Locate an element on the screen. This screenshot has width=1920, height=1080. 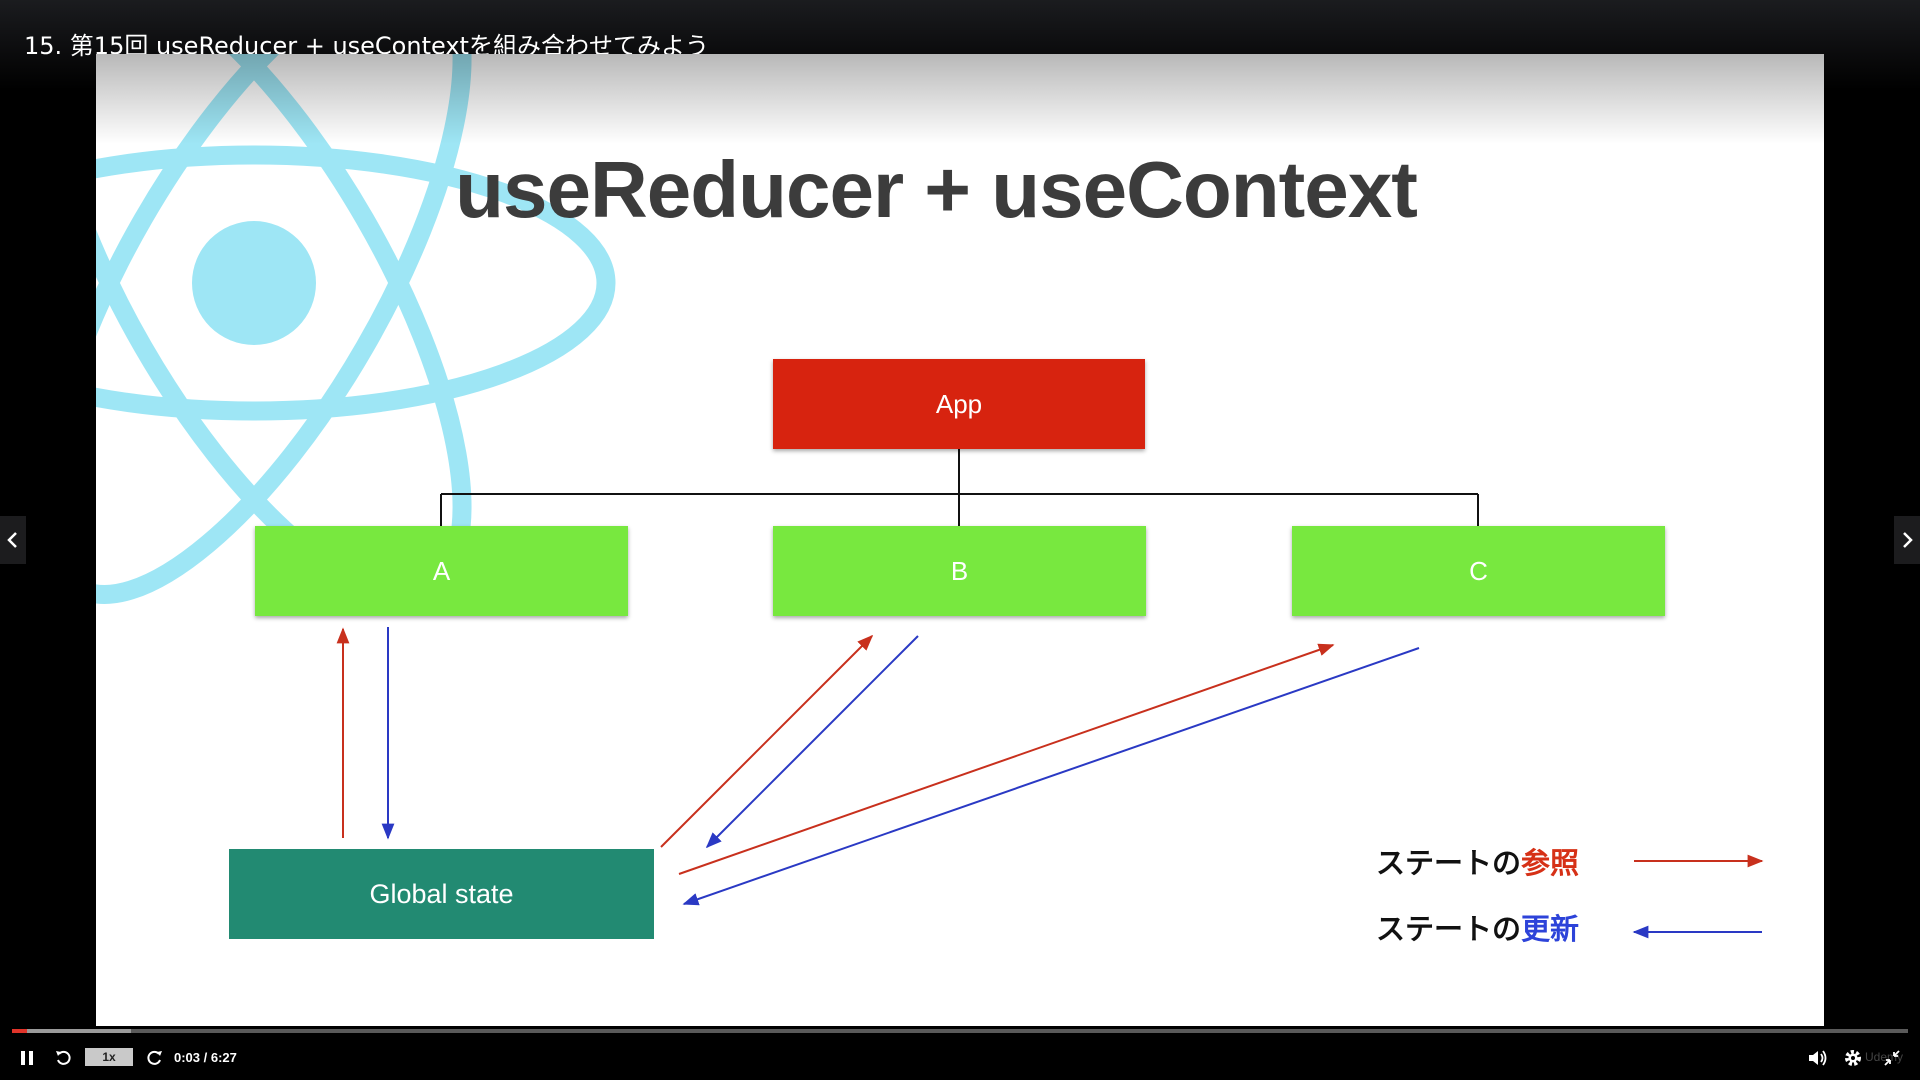
next-lecture-button is located at coordinates (1907, 540).